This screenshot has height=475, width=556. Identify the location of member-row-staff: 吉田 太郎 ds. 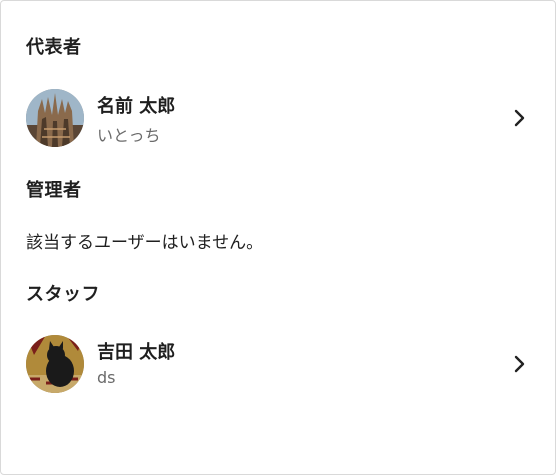
(278, 364).